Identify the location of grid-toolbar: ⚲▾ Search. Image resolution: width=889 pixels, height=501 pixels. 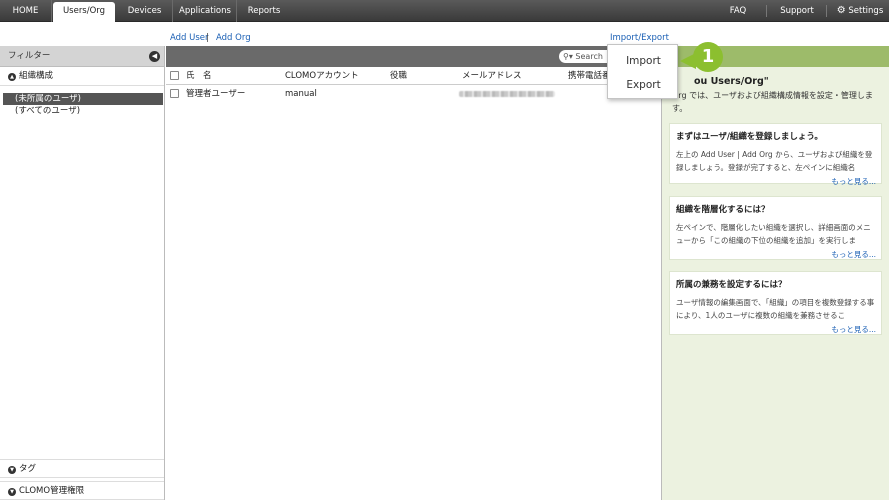
(413, 56).